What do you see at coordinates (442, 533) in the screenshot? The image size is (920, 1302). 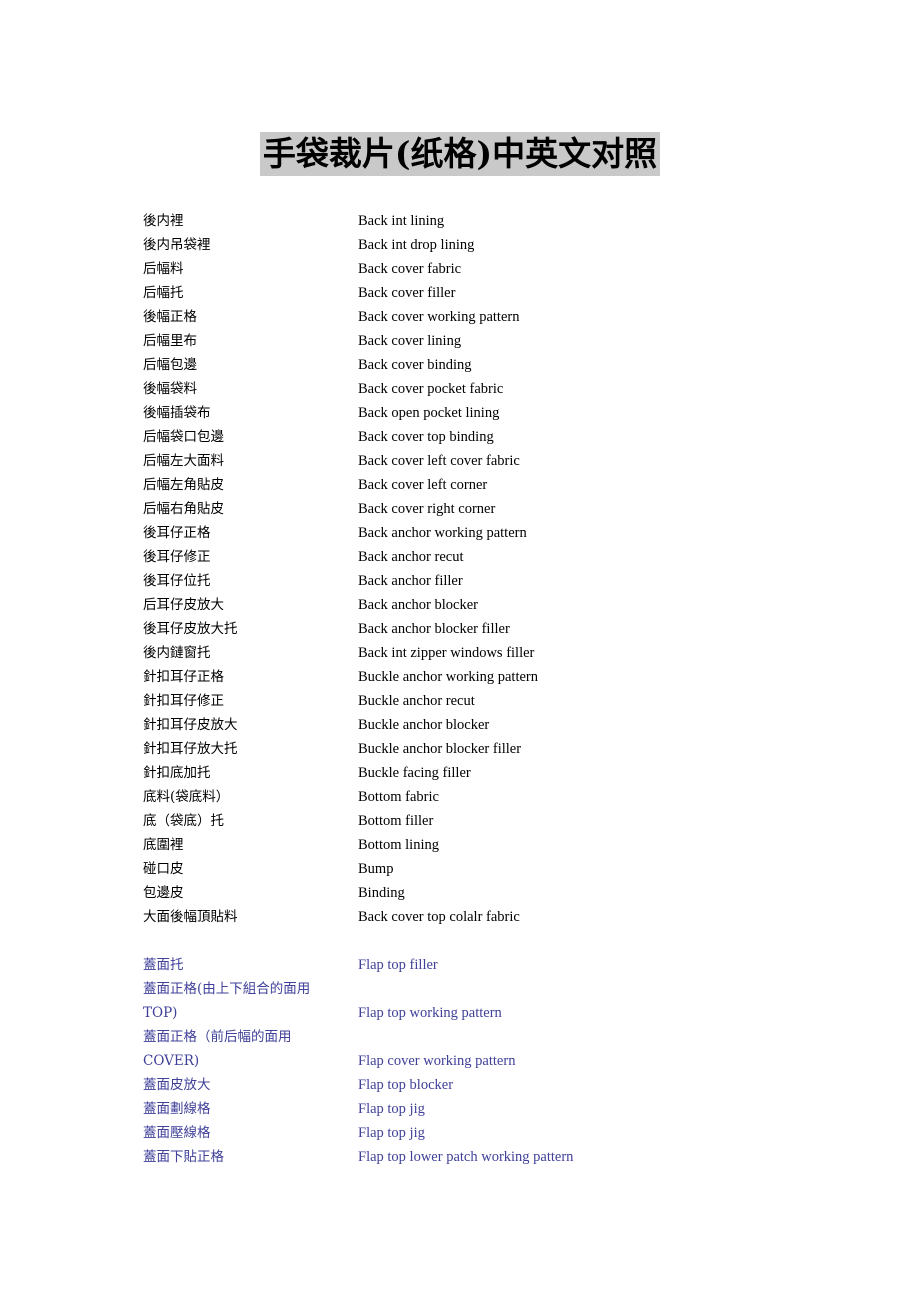 I see `term-english: Back anchor working pattern` at bounding box center [442, 533].